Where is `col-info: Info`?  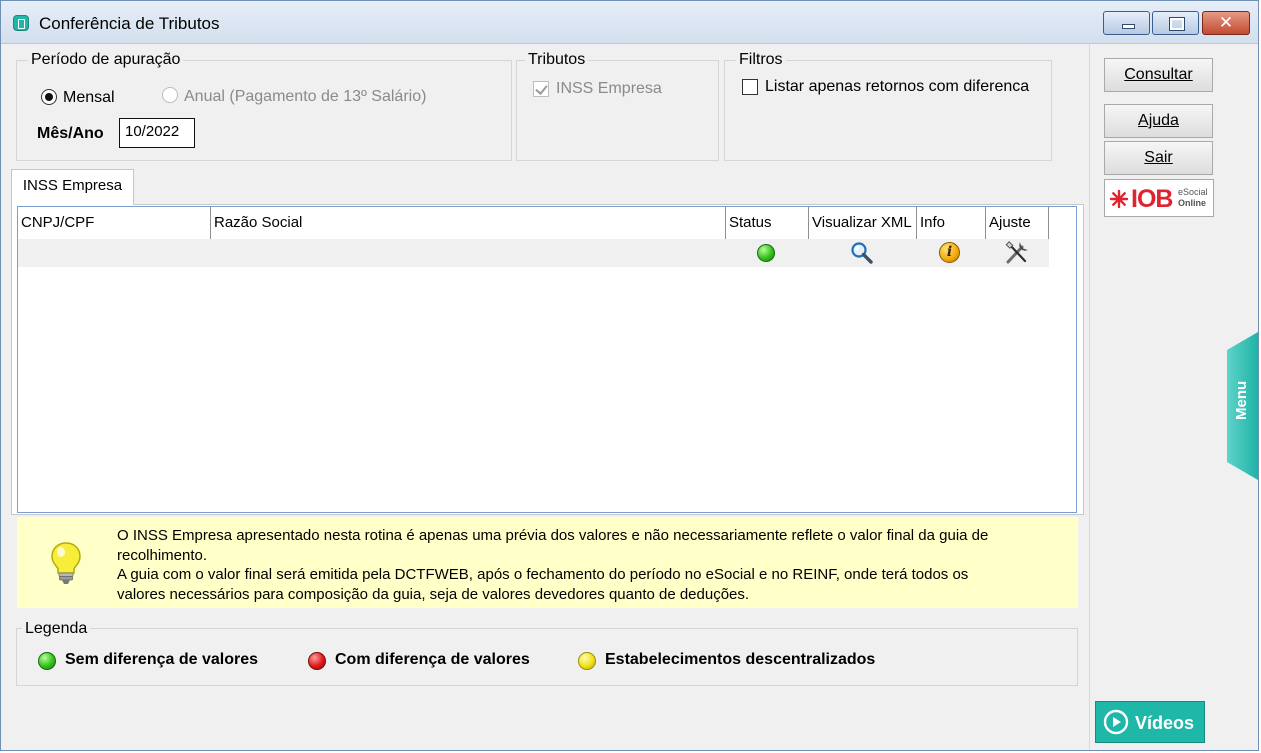
col-info: Info is located at coordinates (951, 223).